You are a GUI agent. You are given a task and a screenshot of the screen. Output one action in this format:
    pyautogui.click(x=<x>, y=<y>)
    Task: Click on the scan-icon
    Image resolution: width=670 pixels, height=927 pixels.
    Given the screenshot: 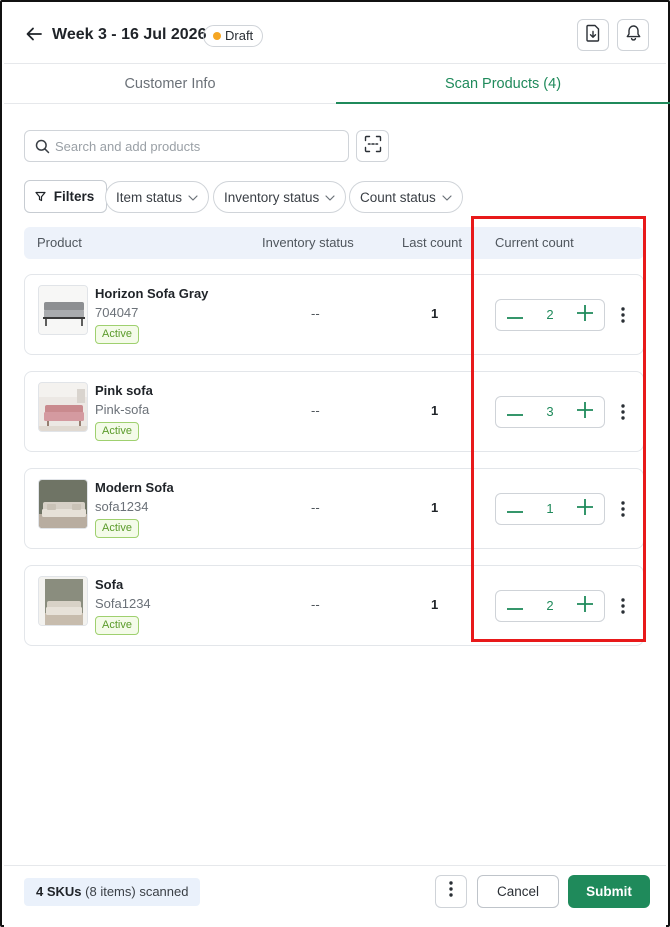 What is the action you would take?
    pyautogui.click(x=373, y=146)
    